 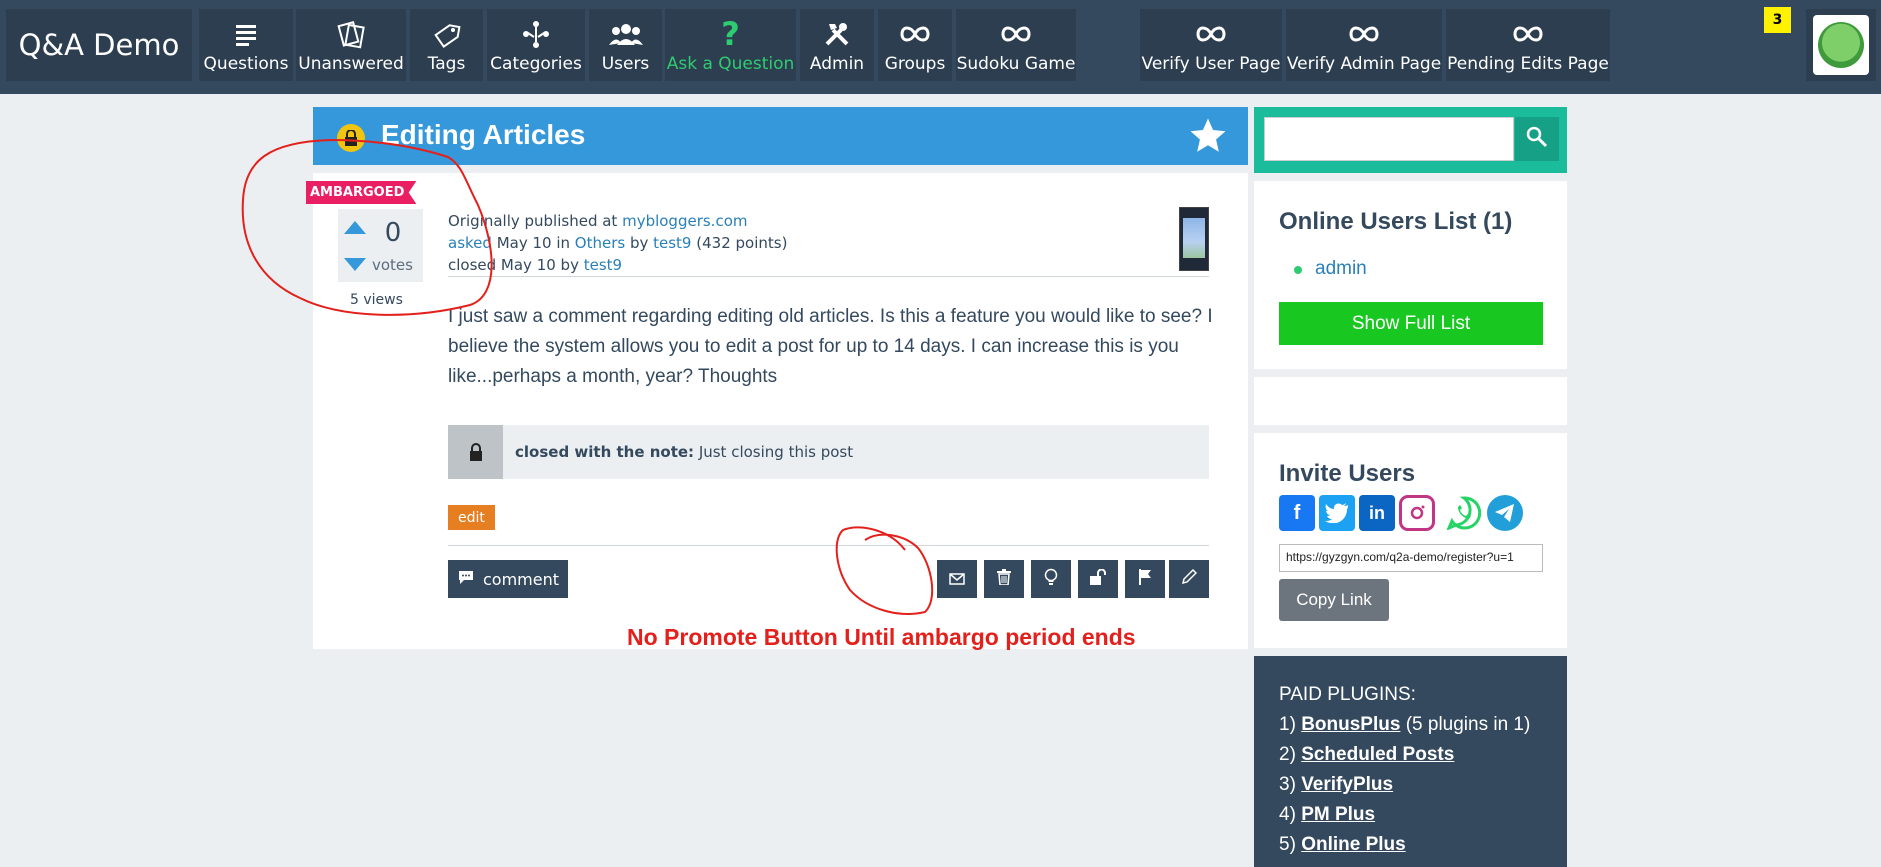 What do you see at coordinates (605, 452) in the screenshot?
I see `closed-note-label: closed with the note:` at bounding box center [605, 452].